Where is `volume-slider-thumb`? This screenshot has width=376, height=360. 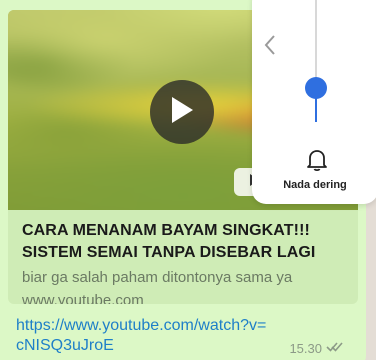
volume-slider-thumb is located at coordinates (316, 87).